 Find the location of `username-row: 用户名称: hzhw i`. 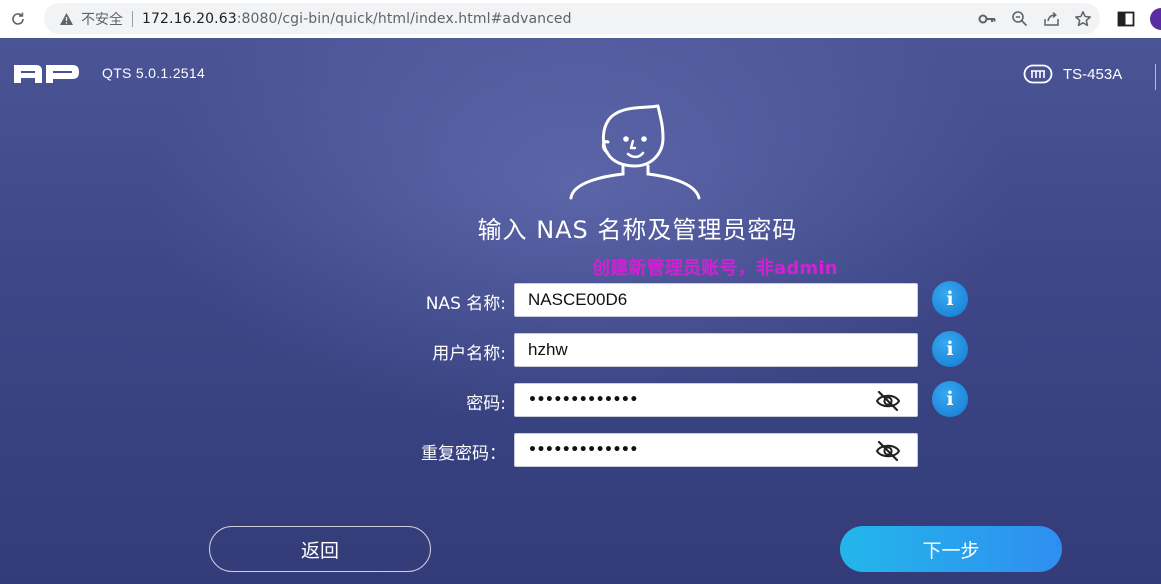

username-row: 用户名称: hzhw i is located at coordinates (580, 349).